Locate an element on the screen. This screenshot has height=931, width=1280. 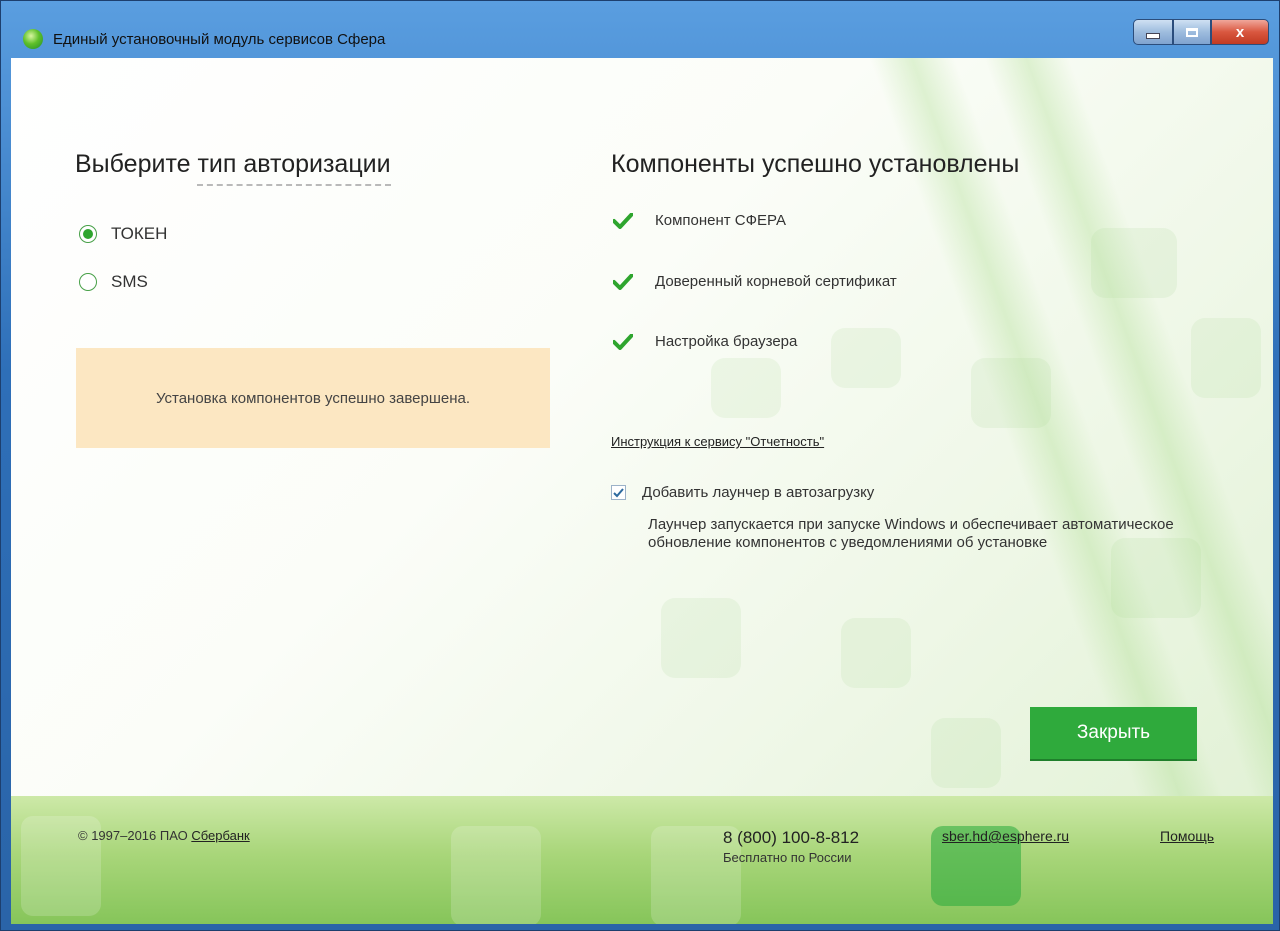
autostart-label: Добавить лаунчер в автозагрузку is located at coordinates (758, 492).